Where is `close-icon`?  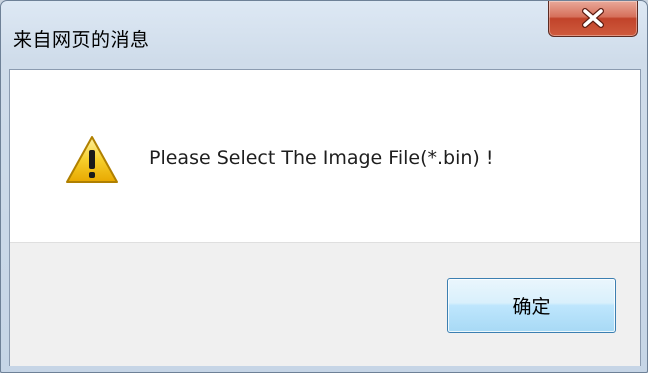 close-icon is located at coordinates (593, 18).